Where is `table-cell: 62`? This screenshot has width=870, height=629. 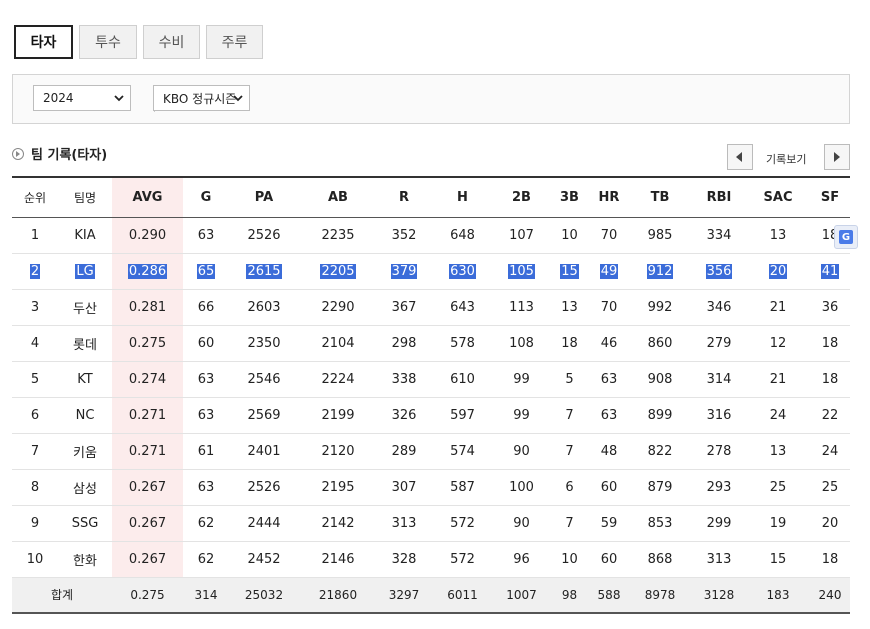 table-cell: 62 is located at coordinates (206, 559).